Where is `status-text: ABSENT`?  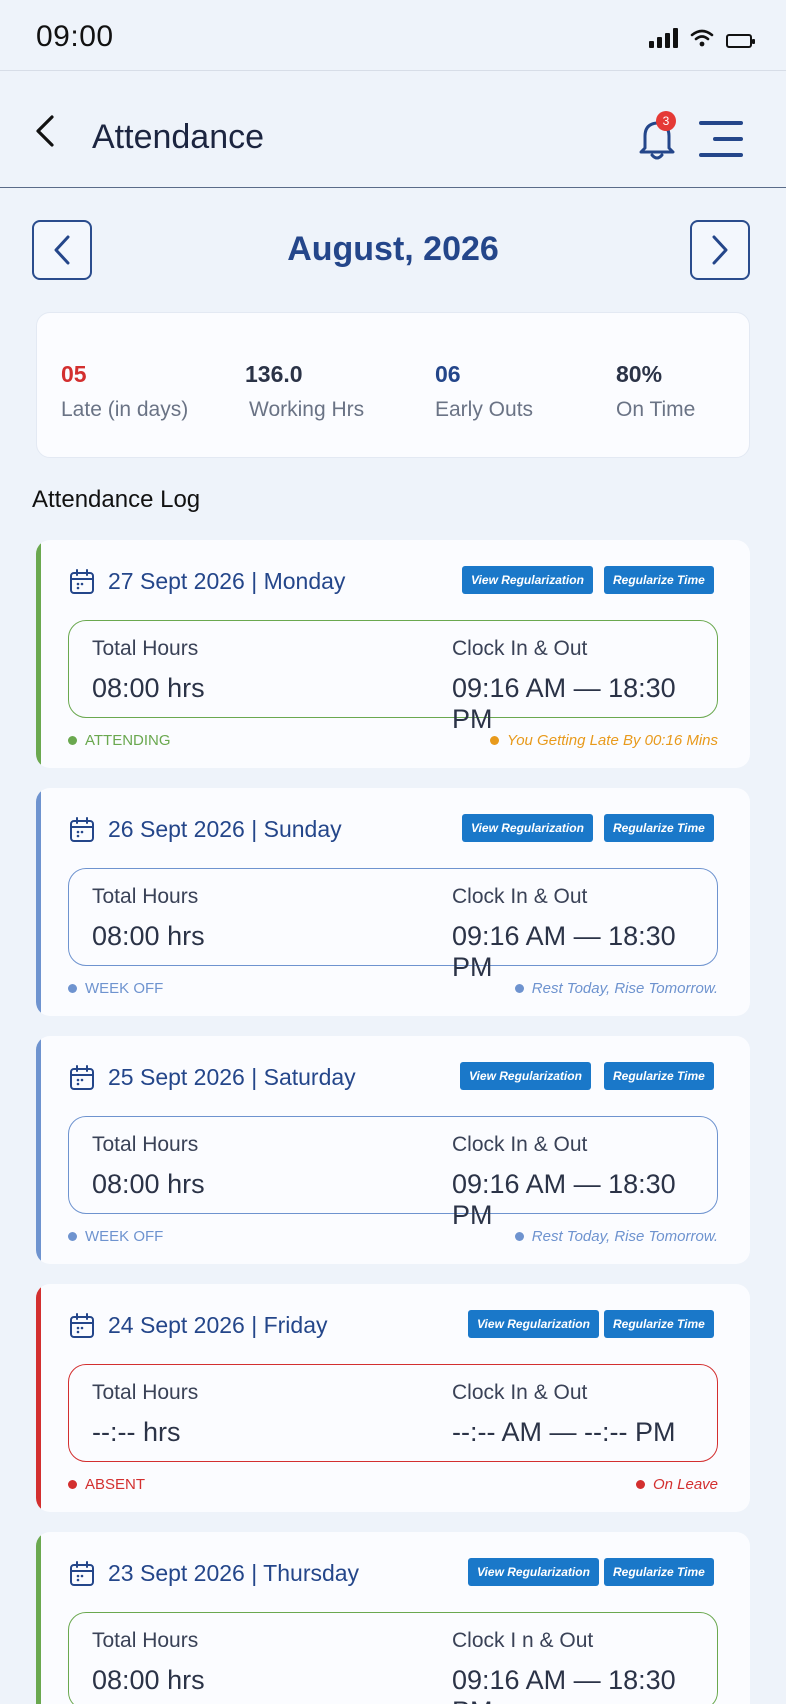
status-text: ABSENT is located at coordinates (115, 1484).